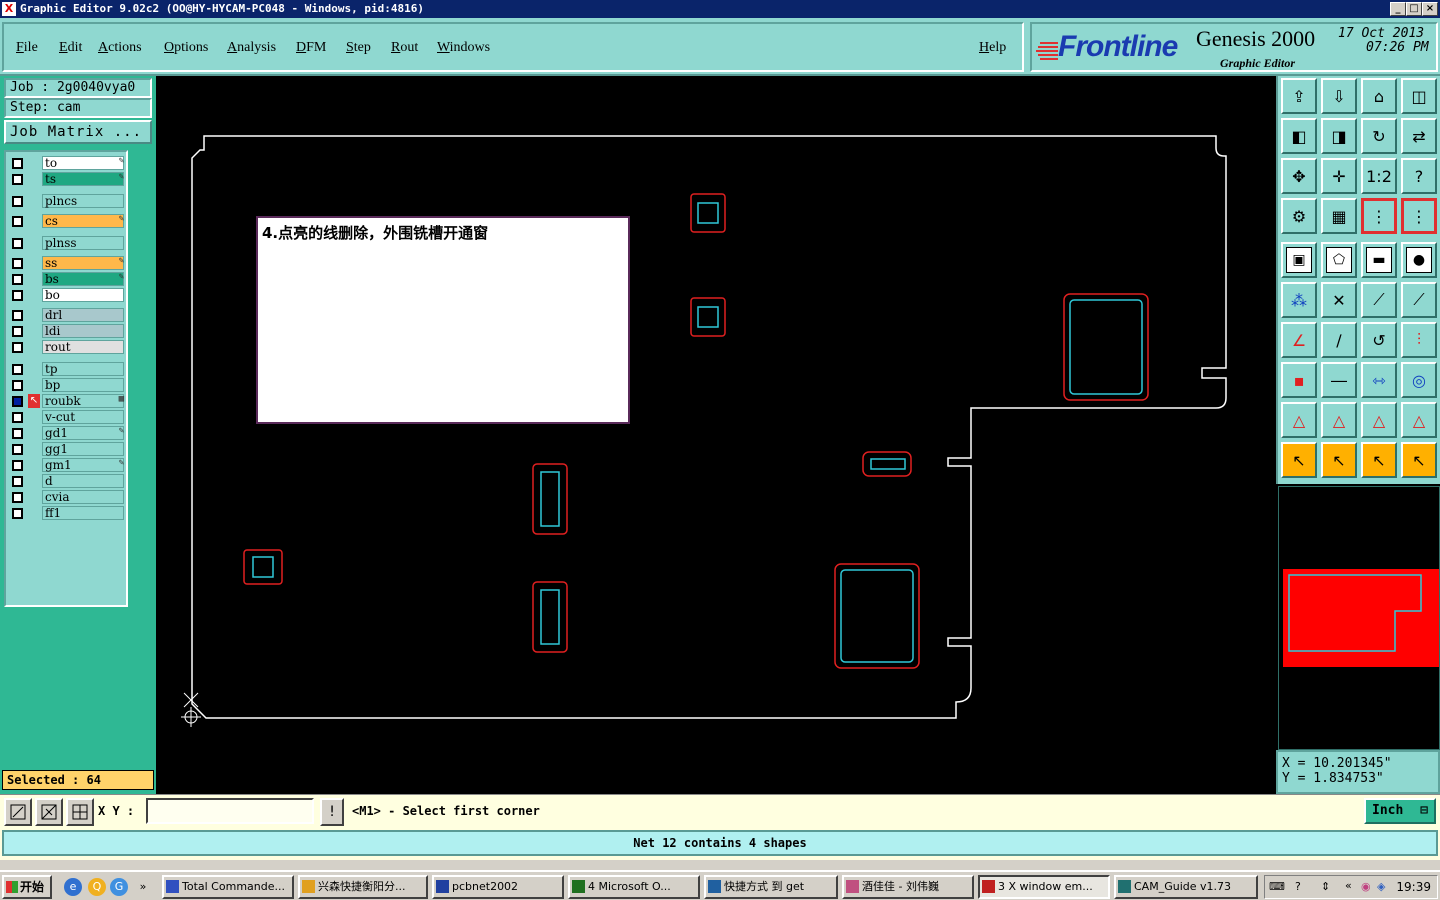 The height and width of the screenshot is (900, 1440). Describe the element at coordinates (443, 320) in the screenshot. I see `annotation-note: 4.点亮的线删除，外围铣槽开通窗` at that location.